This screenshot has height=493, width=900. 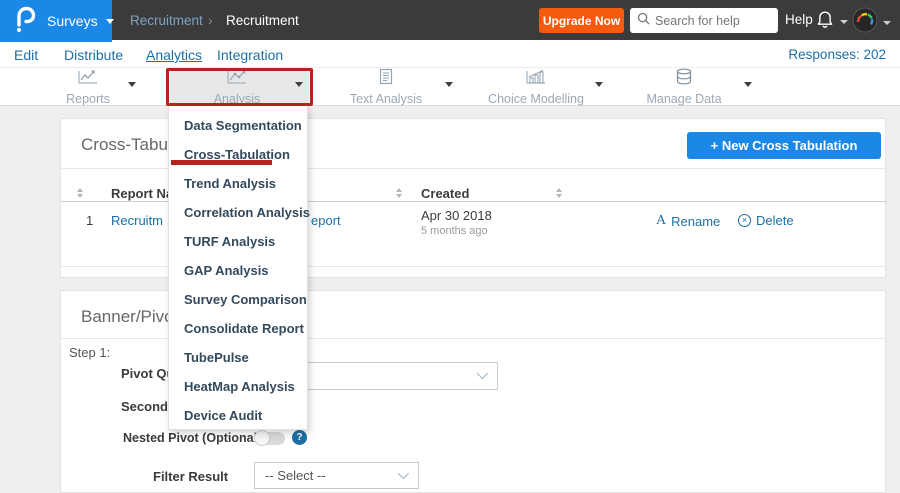 I want to click on breadcrumb-parent: Recruitment, so click(x=166, y=20).